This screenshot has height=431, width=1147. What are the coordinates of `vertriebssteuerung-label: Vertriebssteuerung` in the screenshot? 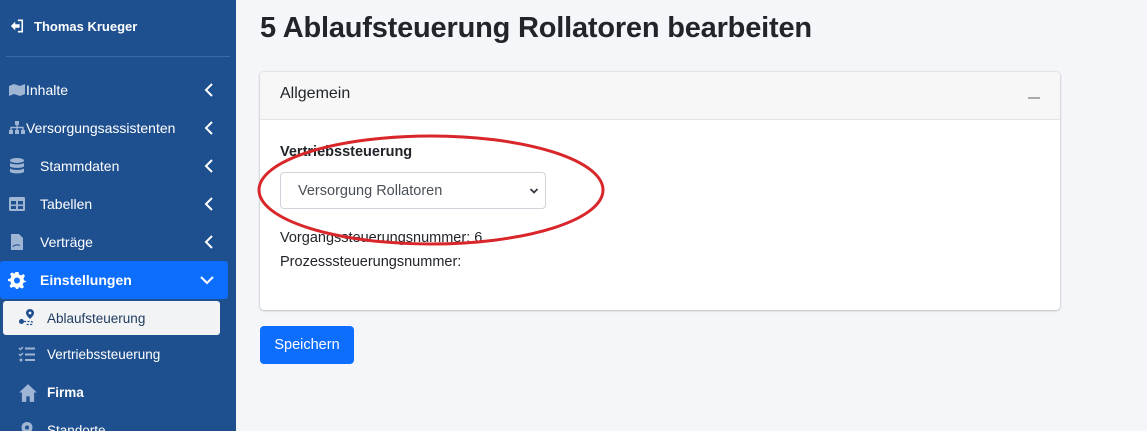 It's located at (346, 152).